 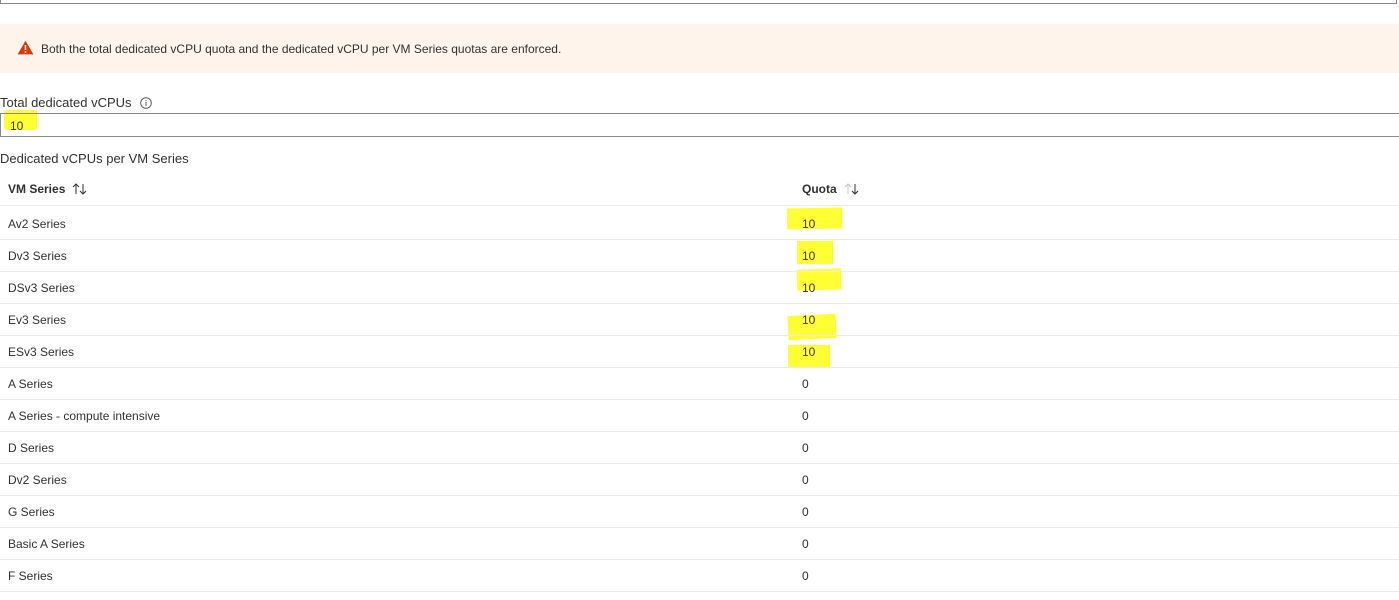 I want to click on vm-series-cell: Ev3 Series, so click(x=37, y=320).